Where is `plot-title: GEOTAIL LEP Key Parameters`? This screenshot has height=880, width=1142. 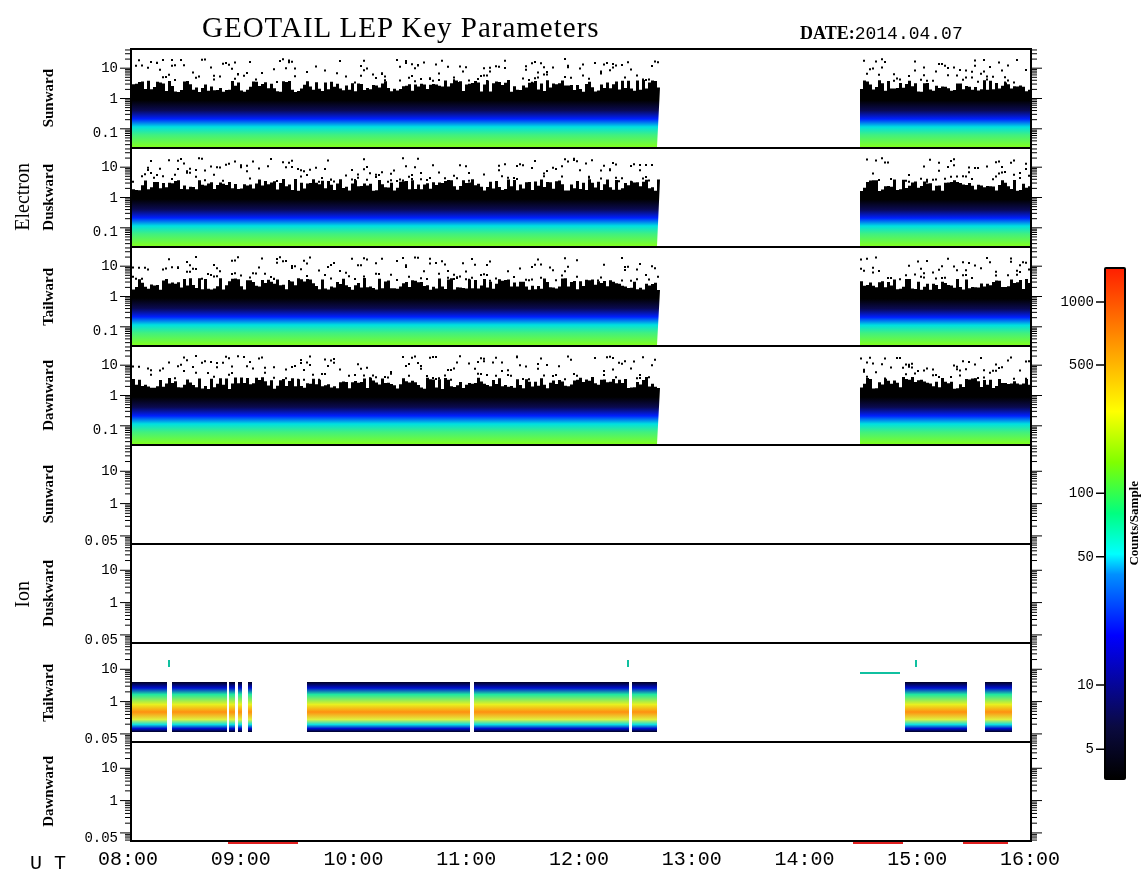 plot-title: GEOTAIL LEP Key Parameters is located at coordinates (401, 27).